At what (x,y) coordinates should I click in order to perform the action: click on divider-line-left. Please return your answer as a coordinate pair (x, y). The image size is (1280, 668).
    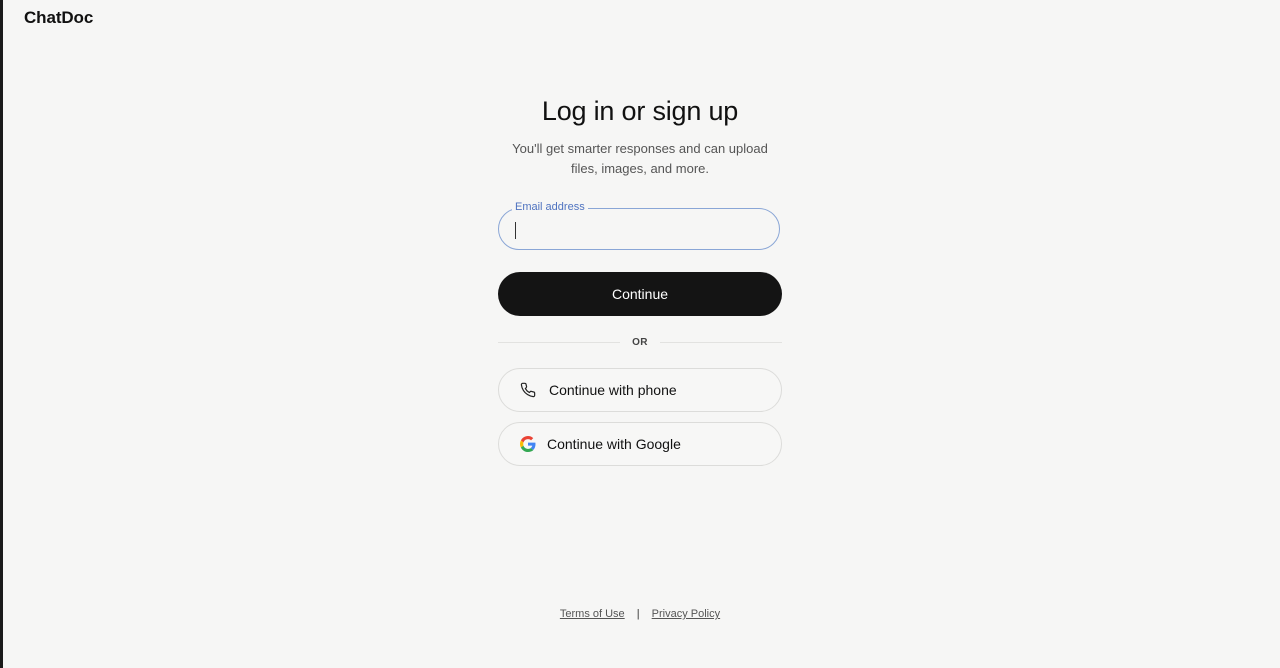
    Looking at the image, I should click on (559, 342).